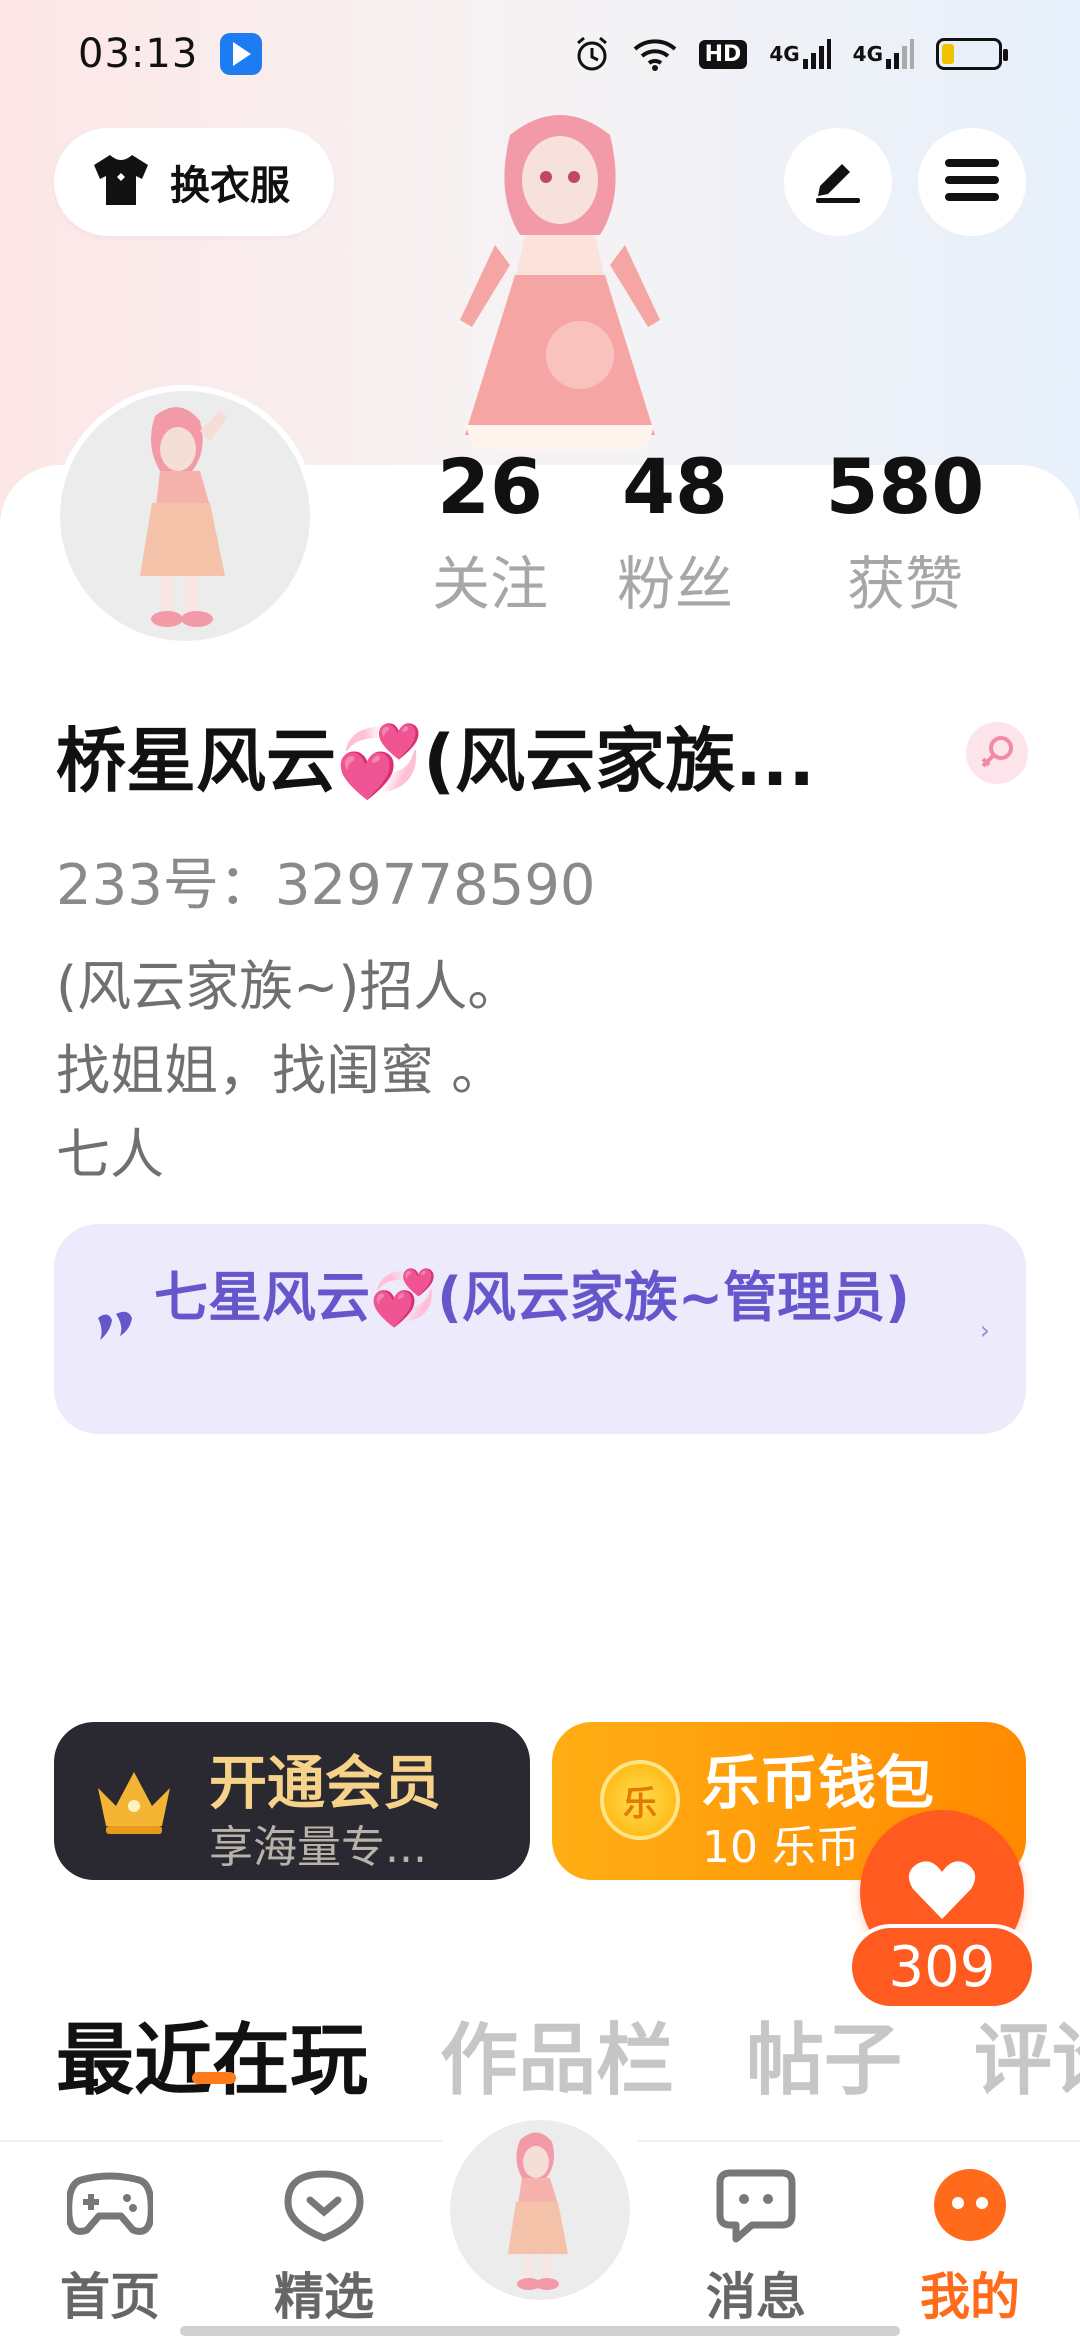  I want to click on stat-followers-value: 48, so click(675, 486).